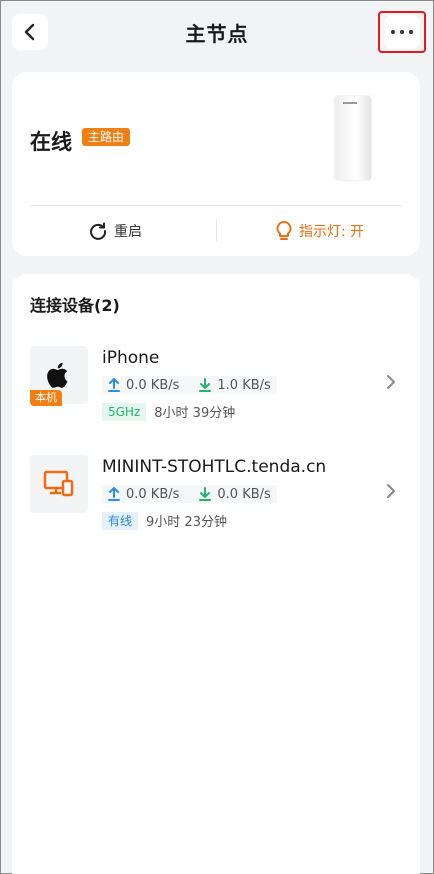 Image resolution: width=434 pixels, height=874 pixels. I want to click on top-bar: 主节点, so click(217, 32).